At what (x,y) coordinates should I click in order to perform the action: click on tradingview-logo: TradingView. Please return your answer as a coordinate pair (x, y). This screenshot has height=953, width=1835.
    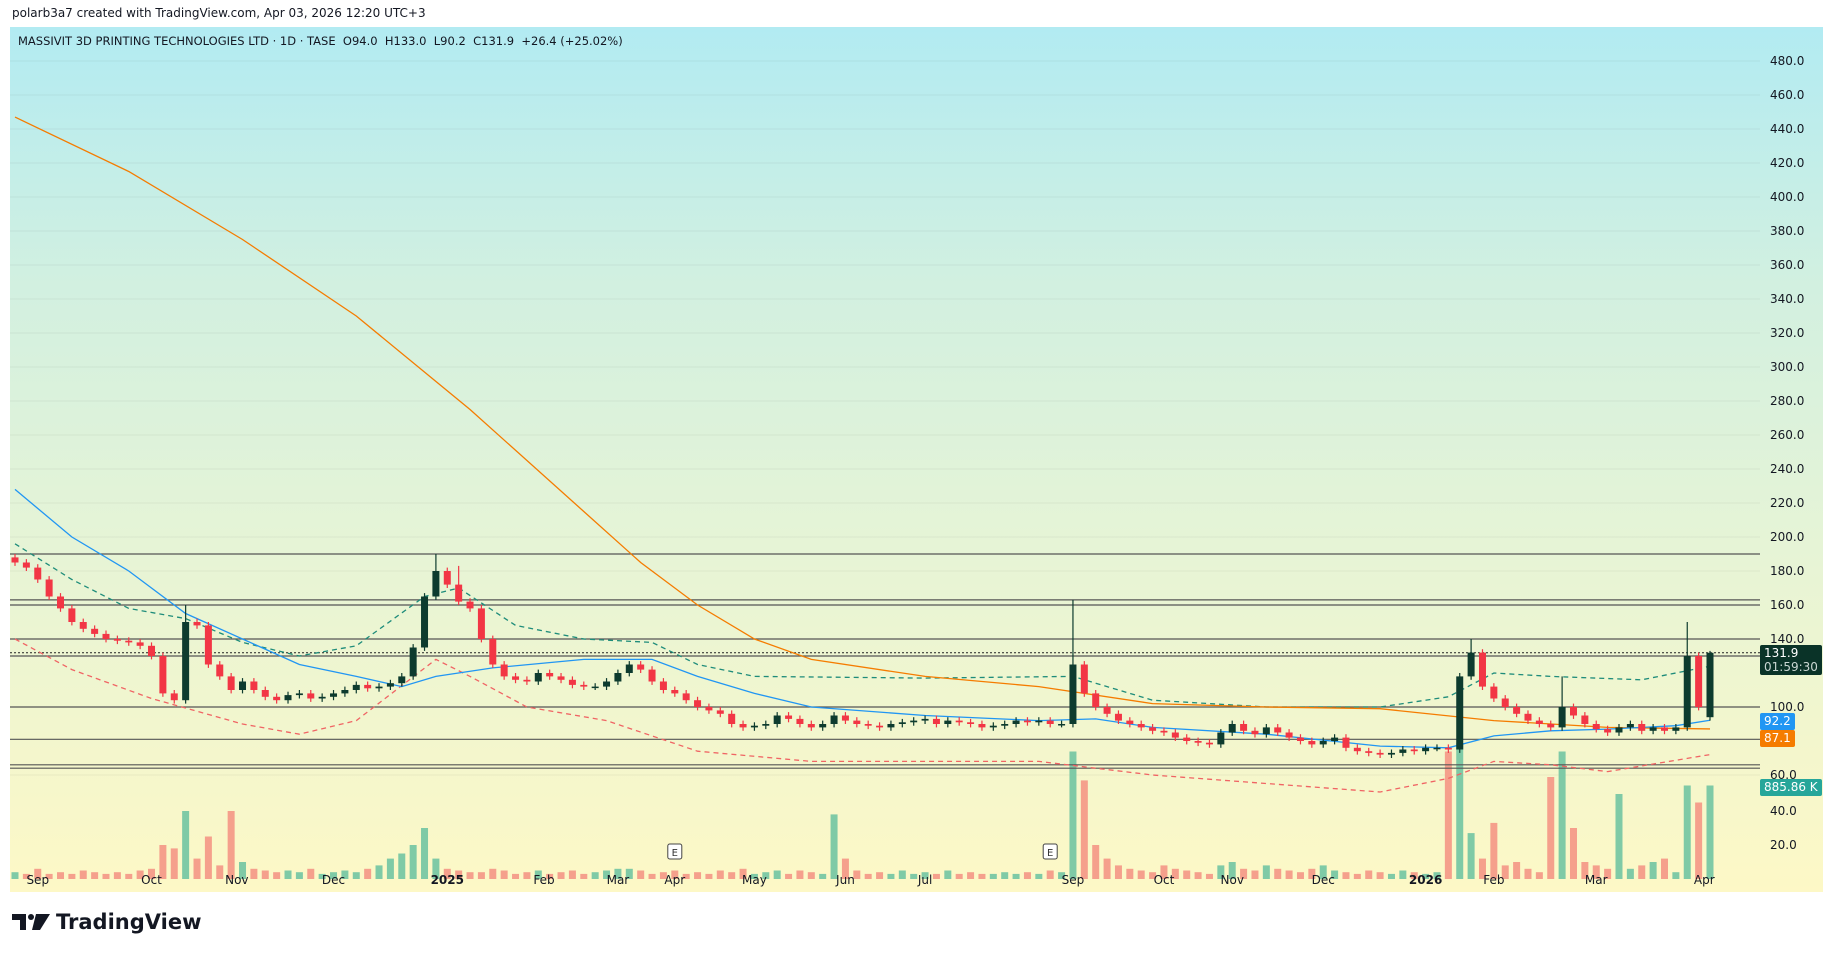
    Looking at the image, I should click on (106, 922).